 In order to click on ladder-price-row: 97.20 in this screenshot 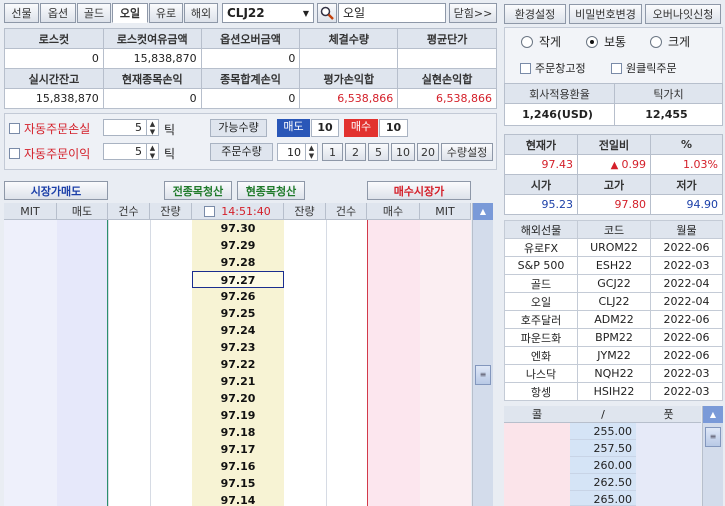, I will do `click(238, 398)`.